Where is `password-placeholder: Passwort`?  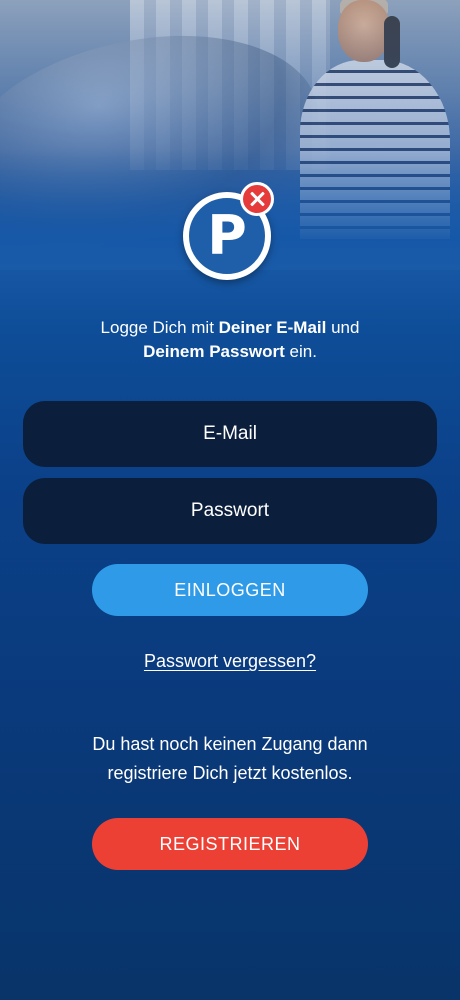 password-placeholder: Passwort is located at coordinates (230, 510).